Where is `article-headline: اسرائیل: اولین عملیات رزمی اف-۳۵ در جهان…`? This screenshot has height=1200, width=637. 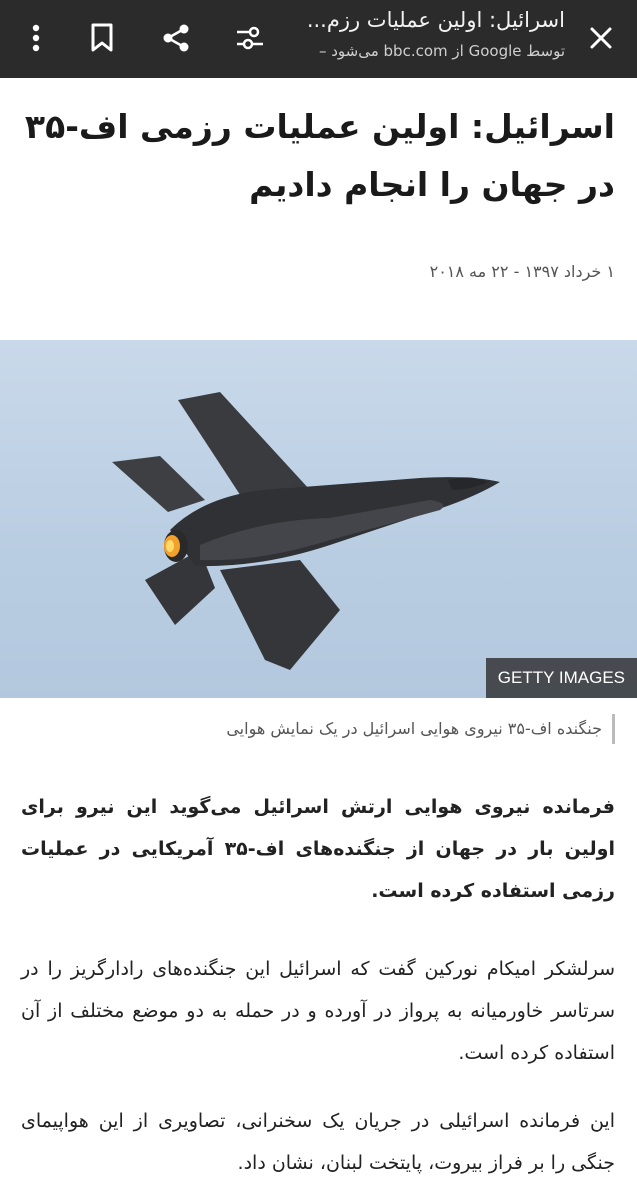
article-headline: اسرائیل: اولین عملیات رزمی اف-۳۵ در جهان… is located at coordinates (319, 155).